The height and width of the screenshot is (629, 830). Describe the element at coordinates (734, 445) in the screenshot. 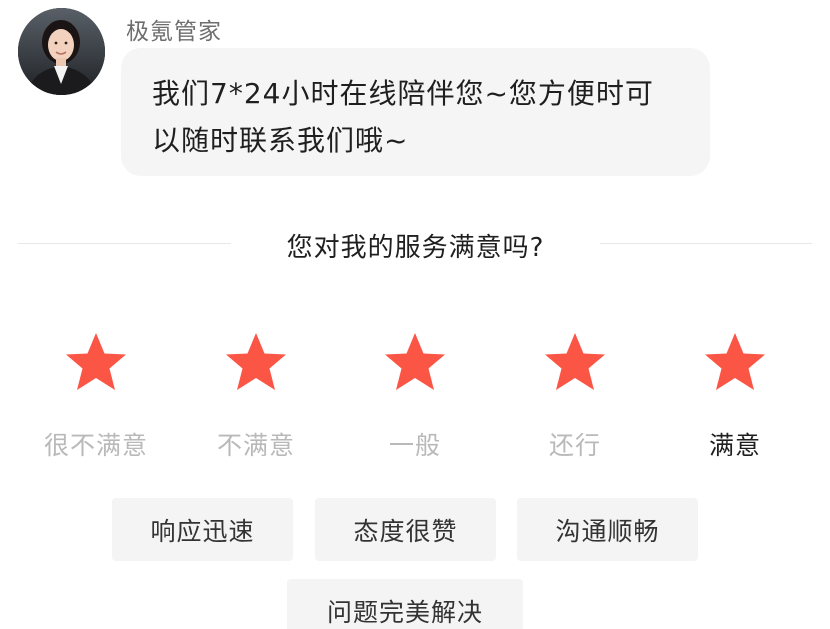

I see `rating-label: 满意` at that location.